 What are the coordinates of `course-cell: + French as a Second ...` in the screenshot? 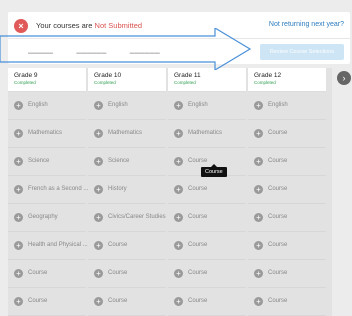 It's located at (48, 190).